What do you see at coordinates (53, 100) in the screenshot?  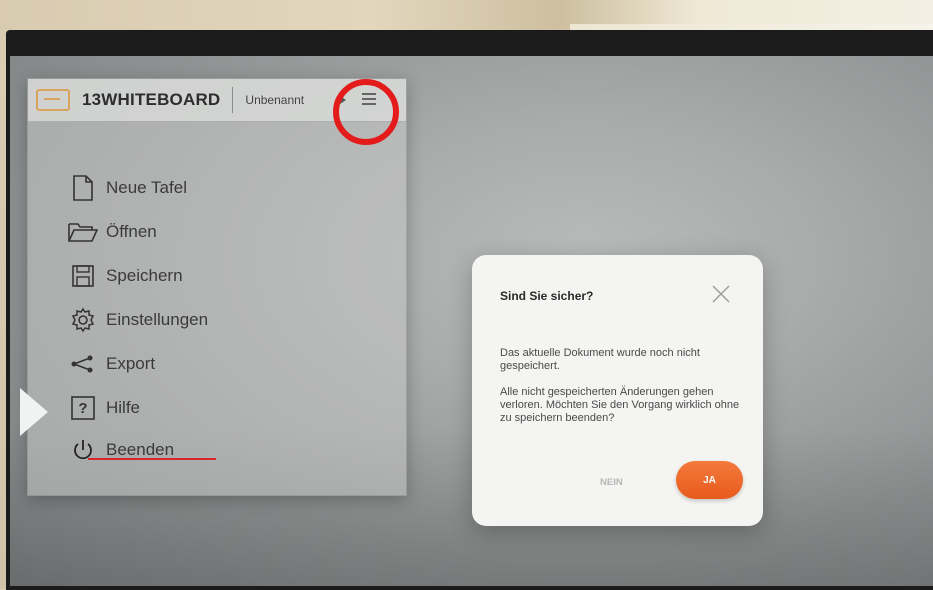 I see `logo-icon` at bounding box center [53, 100].